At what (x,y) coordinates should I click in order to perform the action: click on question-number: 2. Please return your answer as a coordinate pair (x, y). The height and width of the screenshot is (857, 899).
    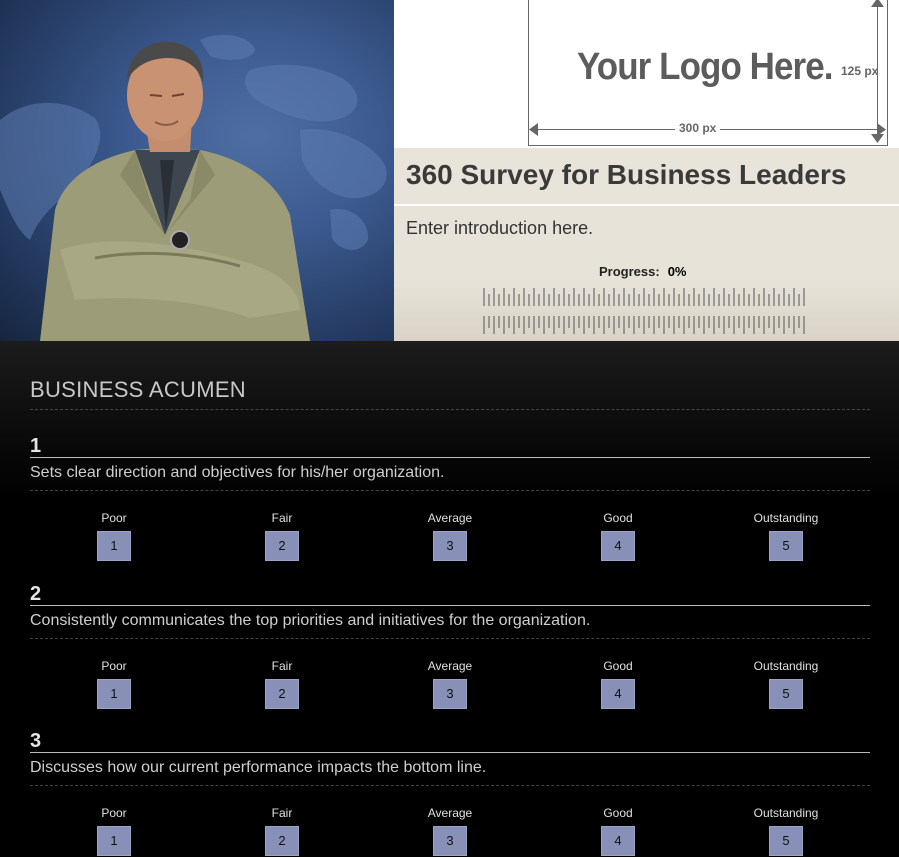
    Looking at the image, I should click on (36, 594).